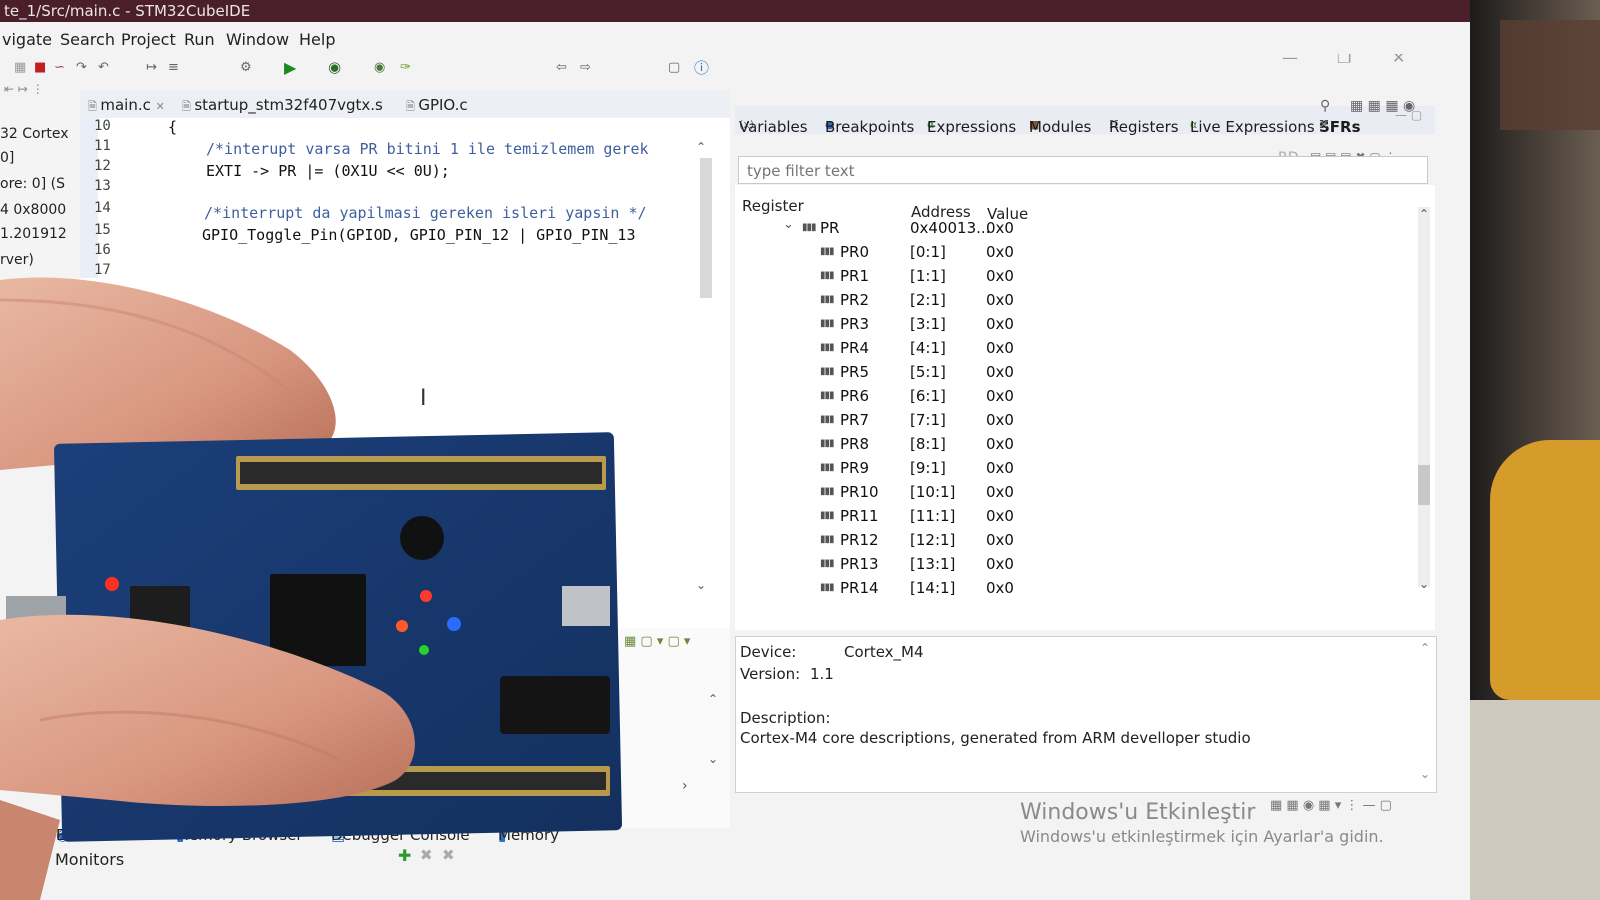  I want to click on version-label: Version:, so click(770, 674).